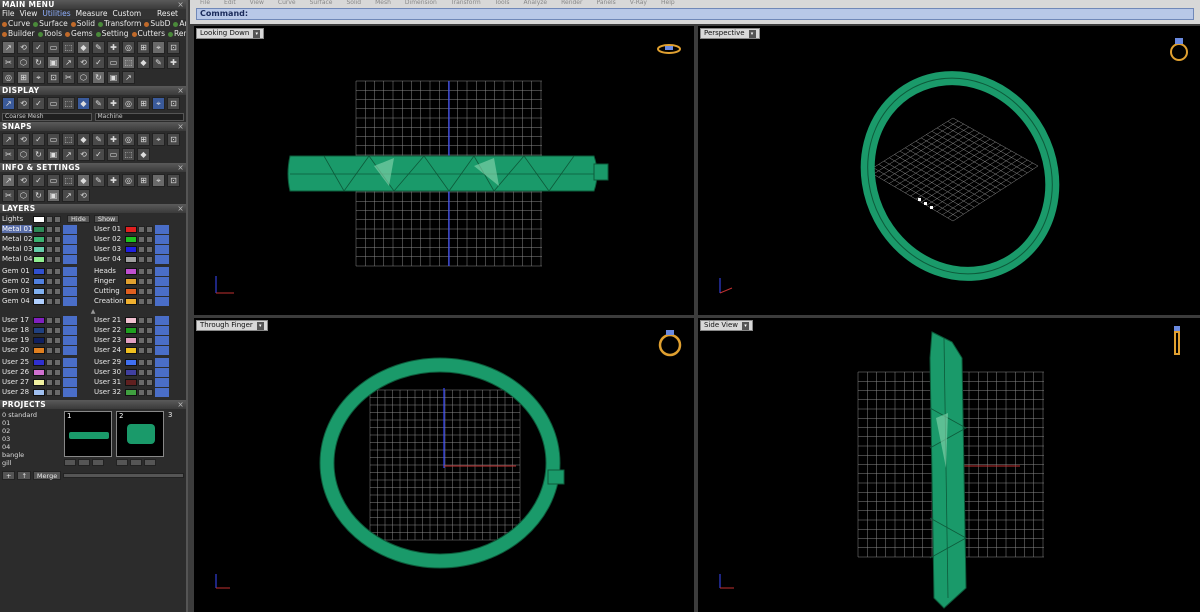 The height and width of the screenshot is (612, 1200). Describe the element at coordinates (695, 14) in the screenshot. I see `command-line: Command:` at that location.